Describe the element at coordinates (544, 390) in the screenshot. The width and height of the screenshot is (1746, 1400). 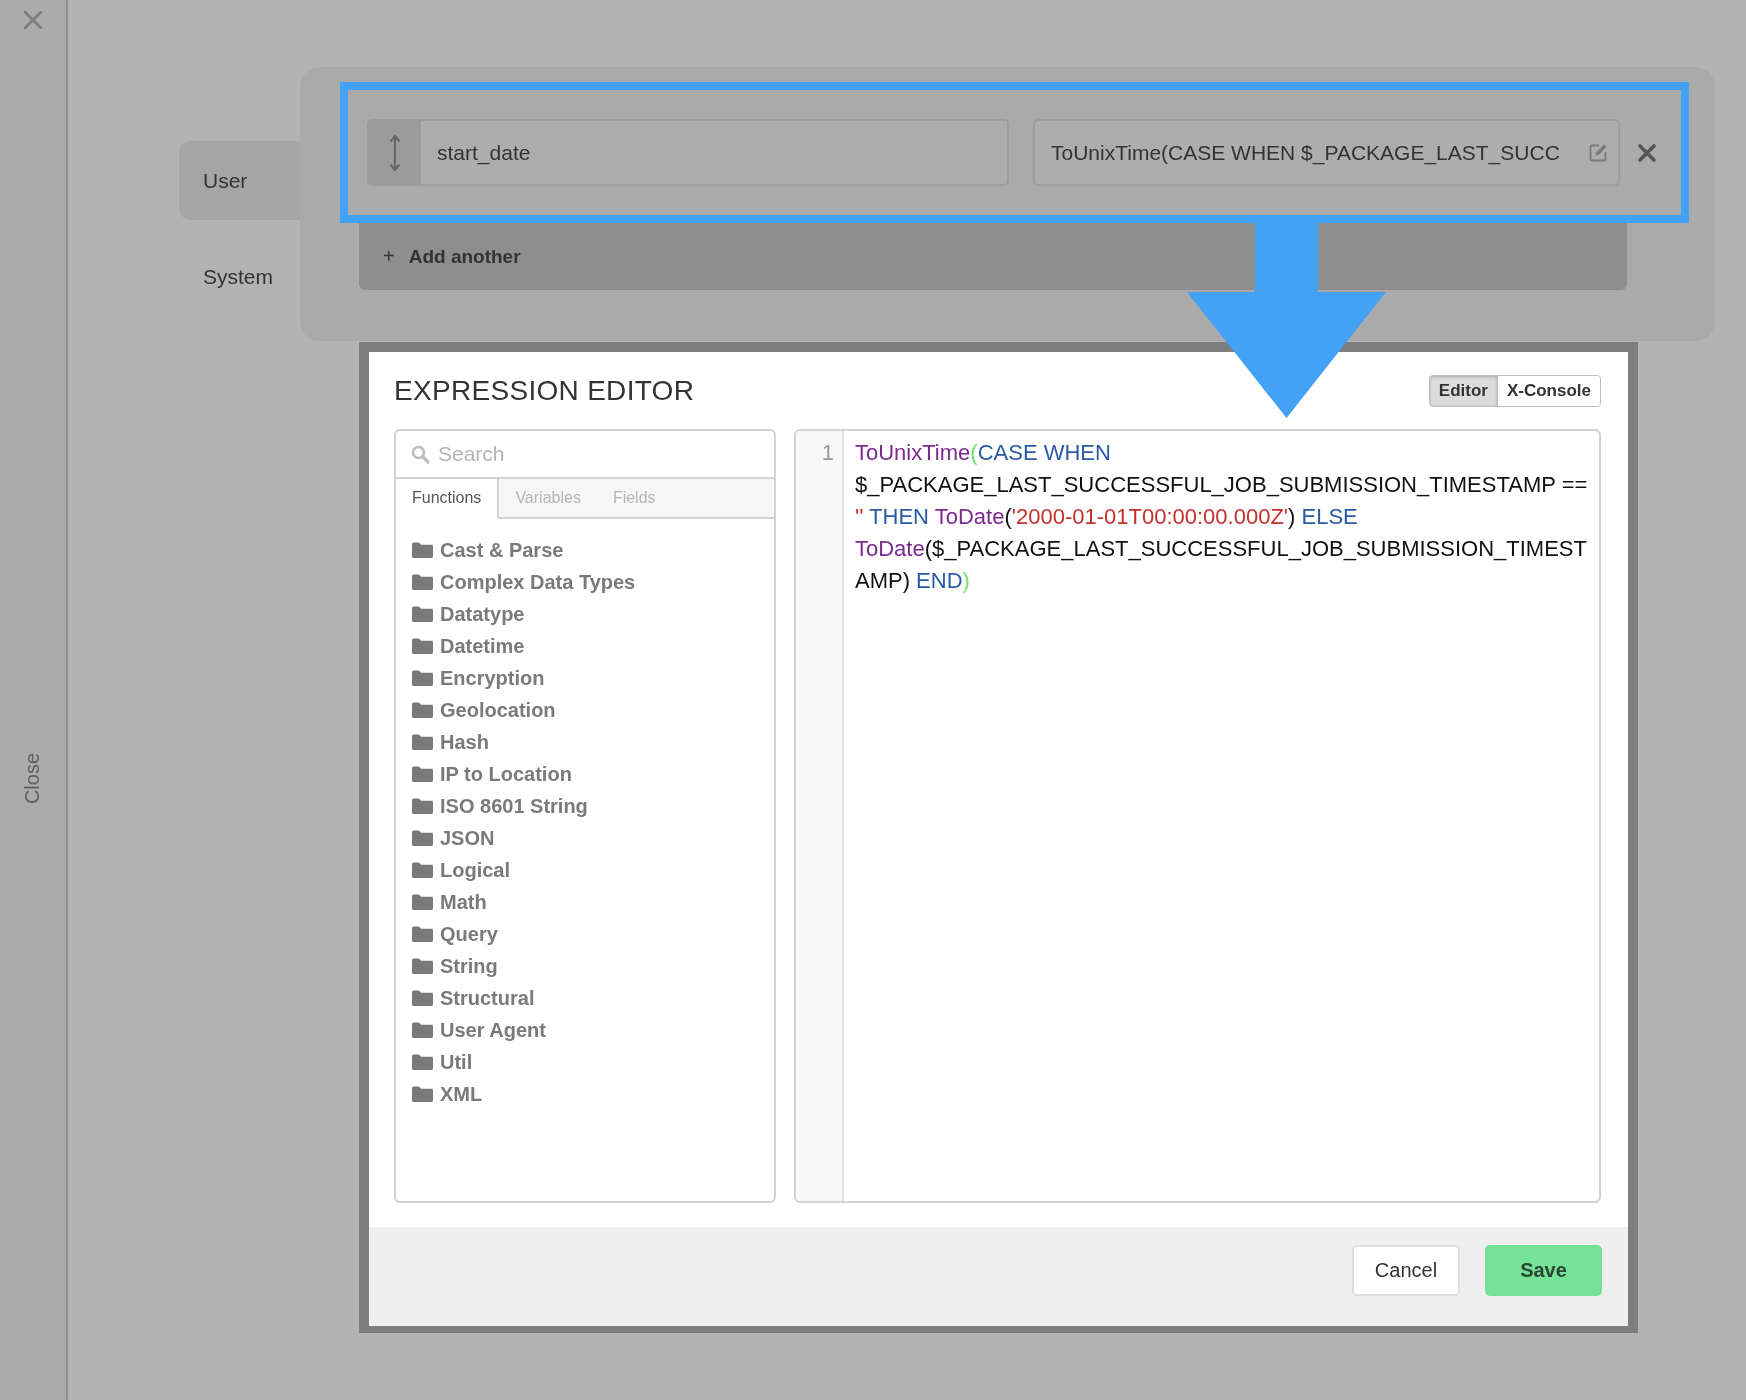
I see `dialog-title: EXPRESSION EDITOR` at that location.